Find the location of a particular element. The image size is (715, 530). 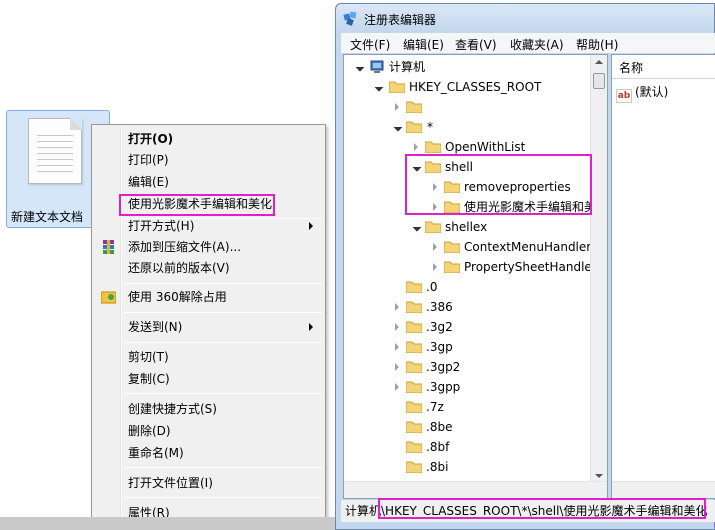

highlight-box-menu is located at coordinates (197, 205).